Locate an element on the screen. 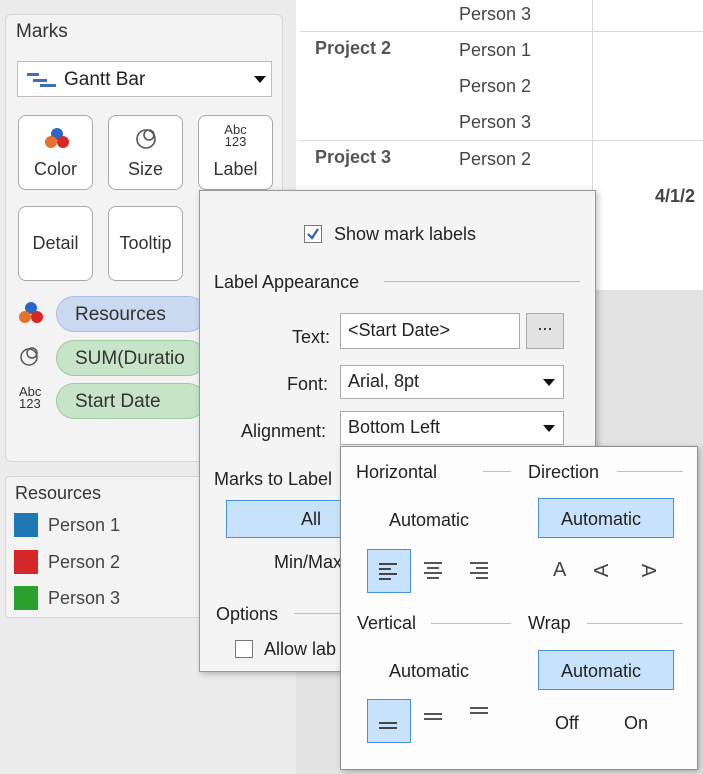 The height and width of the screenshot is (774, 703). all-option-label: All is located at coordinates (311, 519).